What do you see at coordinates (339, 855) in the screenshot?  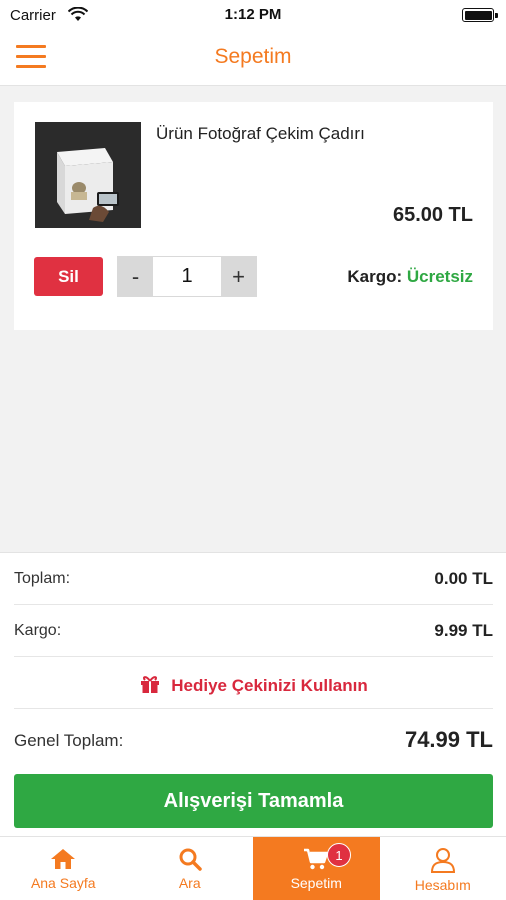 I see `cart-count-badge: 1` at bounding box center [339, 855].